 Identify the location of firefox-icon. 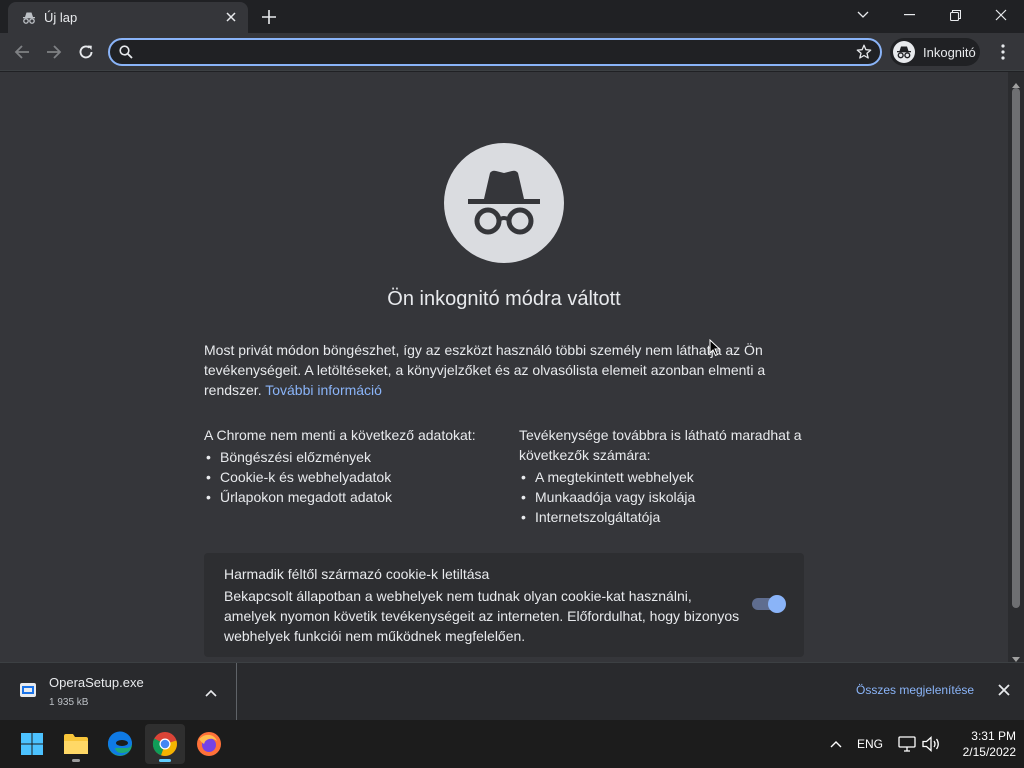
(209, 744).